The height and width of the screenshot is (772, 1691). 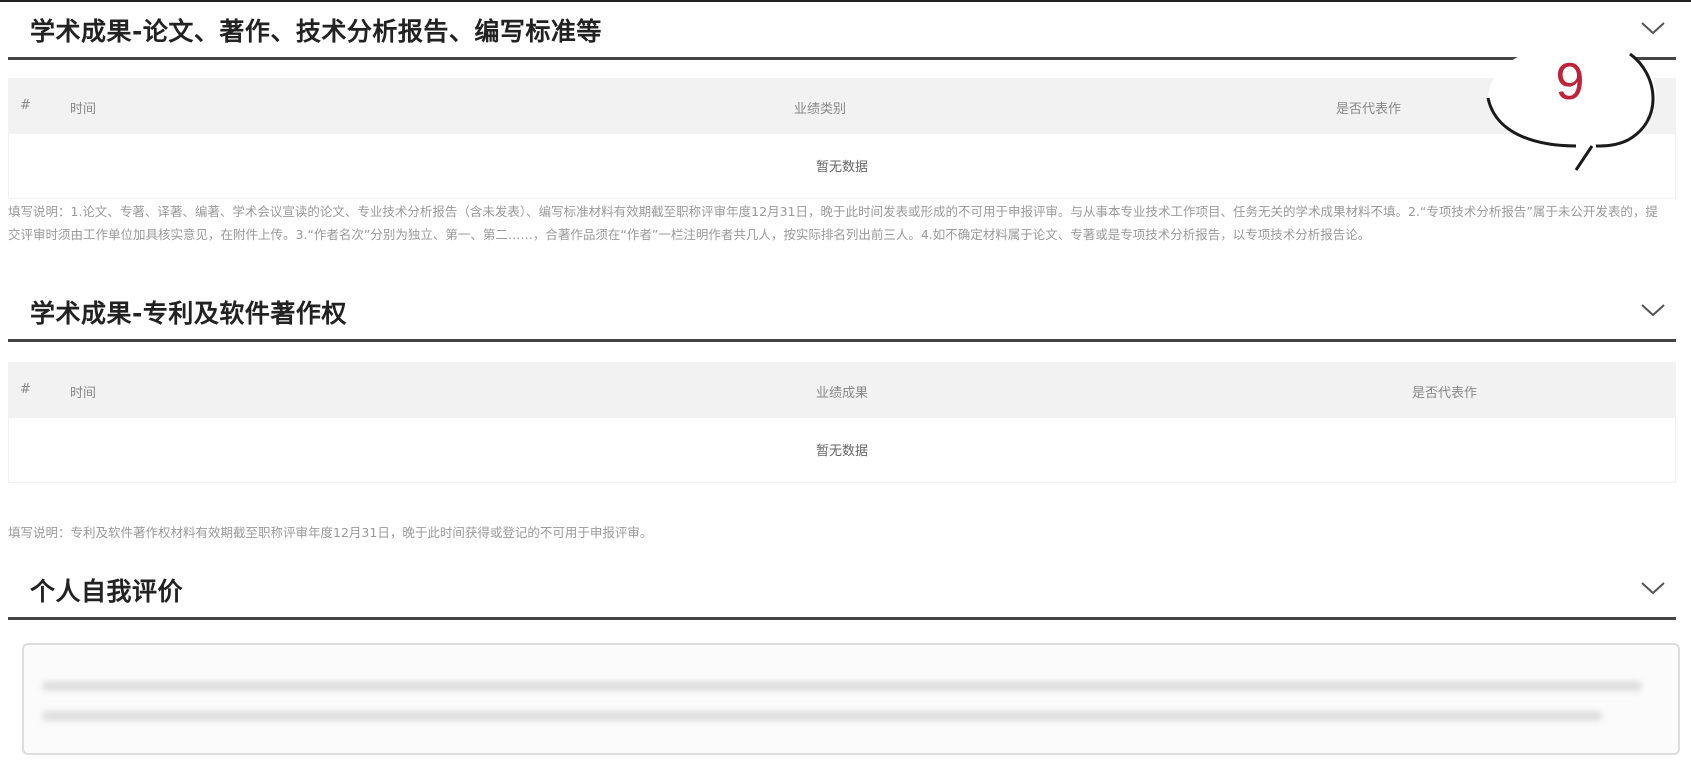 What do you see at coordinates (107, 591) in the screenshot?
I see `section-title: 个人自我评价` at bounding box center [107, 591].